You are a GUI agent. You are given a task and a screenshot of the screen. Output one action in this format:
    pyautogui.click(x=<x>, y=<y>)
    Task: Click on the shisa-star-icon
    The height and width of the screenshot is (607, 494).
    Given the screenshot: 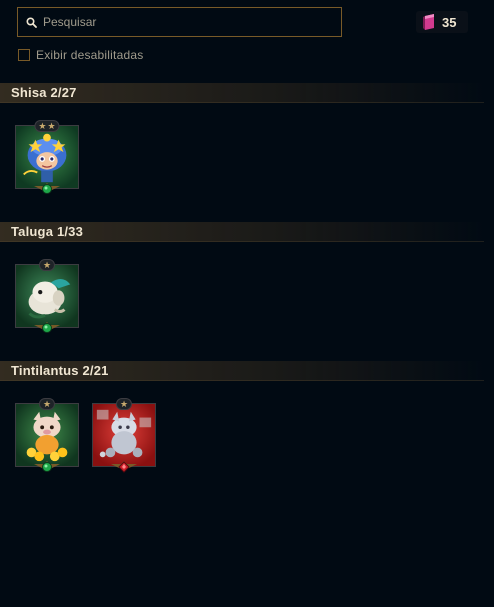 What is the action you would take?
    pyautogui.click(x=47, y=157)
    